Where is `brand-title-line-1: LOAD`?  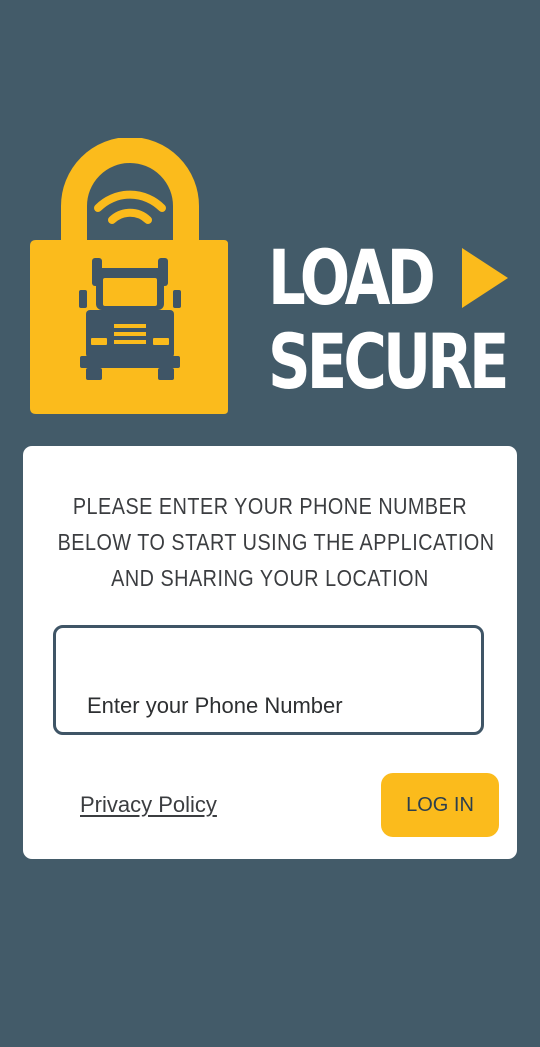 brand-title-line-1: LOAD is located at coordinates (352, 277).